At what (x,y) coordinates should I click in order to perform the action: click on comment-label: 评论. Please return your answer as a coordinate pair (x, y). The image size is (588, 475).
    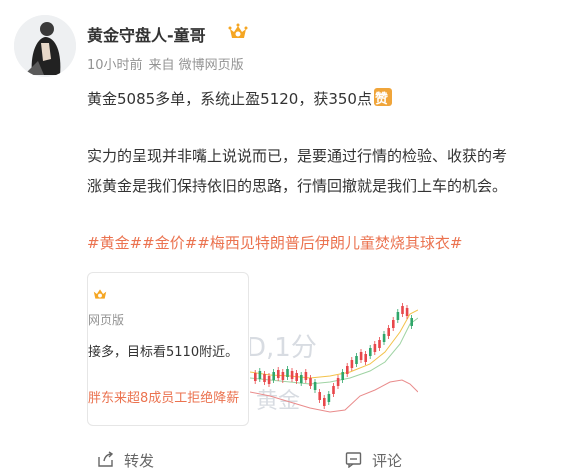
    Looking at the image, I should click on (387, 461).